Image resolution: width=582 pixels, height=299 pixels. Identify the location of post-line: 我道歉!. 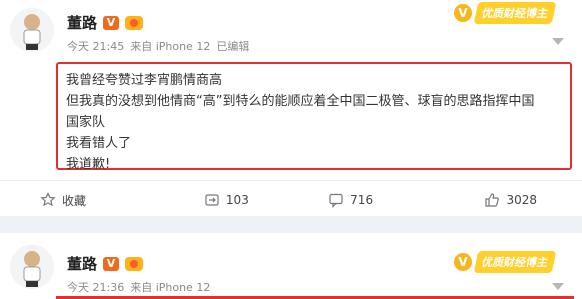
(88, 164).